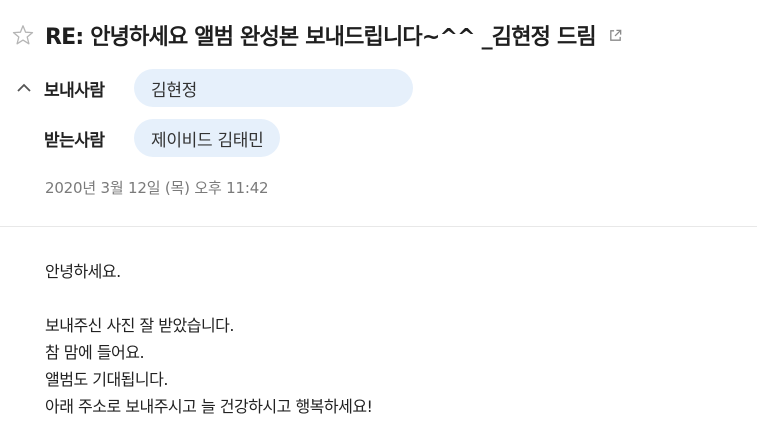 This screenshot has height=428, width=757. I want to click on chevron-up-icon, so click(24, 88).